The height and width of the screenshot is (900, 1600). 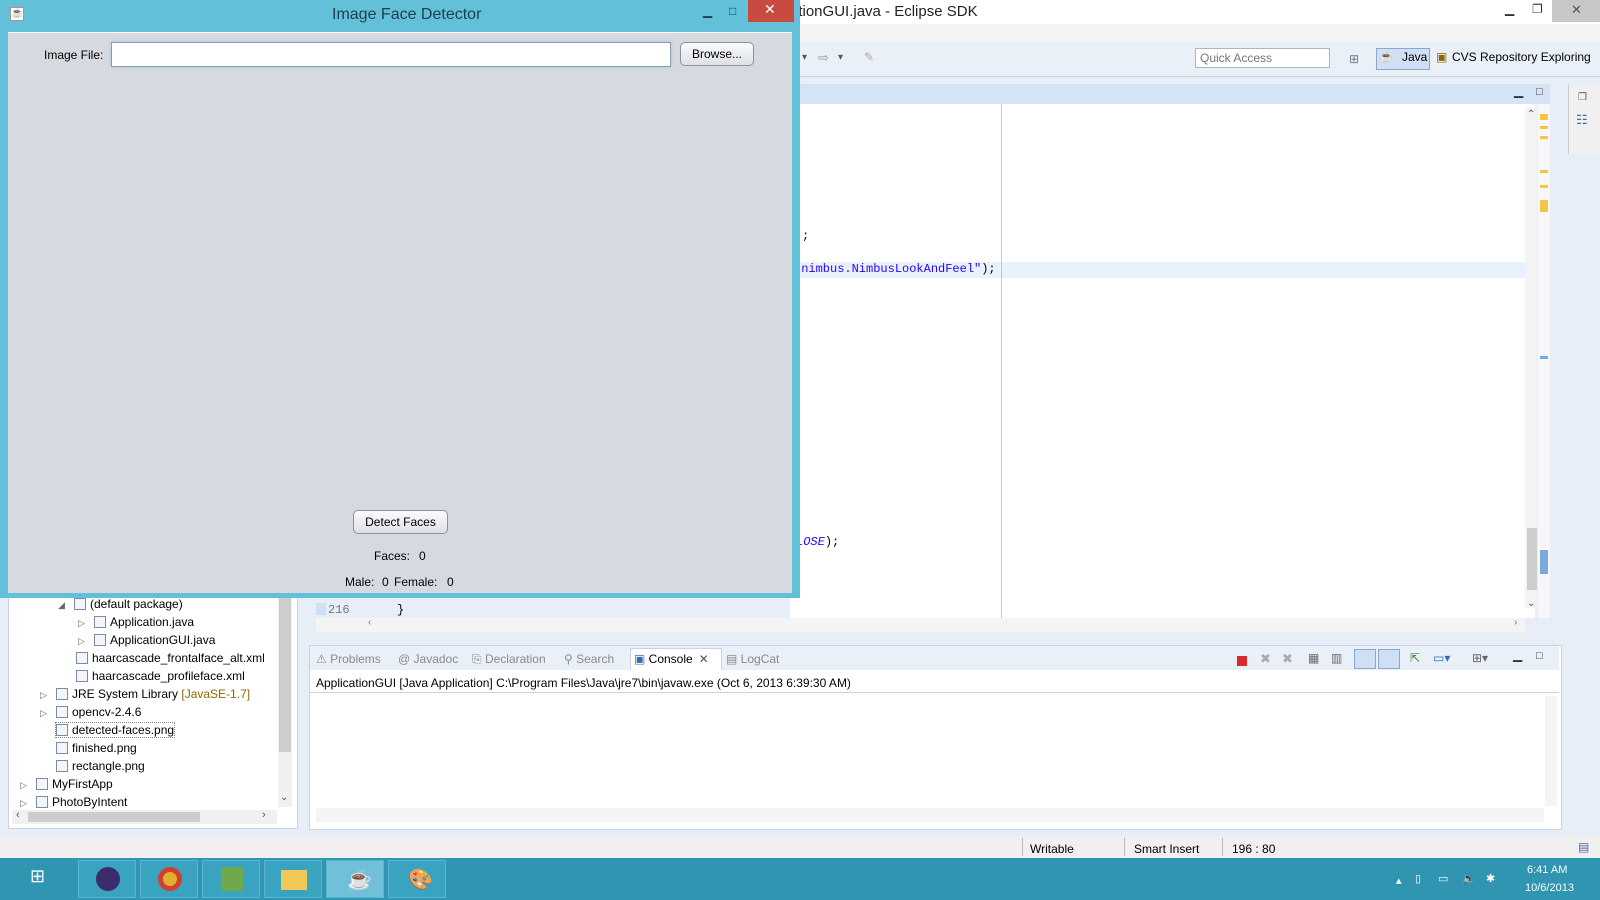 I want to click on forward-arrow-icon: ⇨, so click(x=823, y=58).